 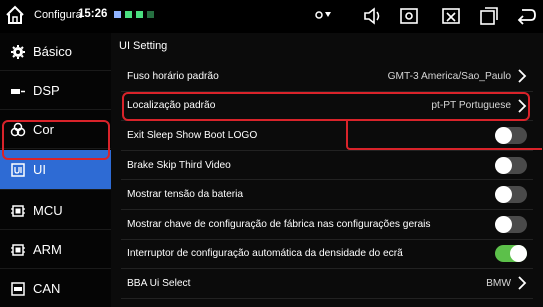 I want to click on setting-label: BBA Ui Select, so click(x=159, y=283).